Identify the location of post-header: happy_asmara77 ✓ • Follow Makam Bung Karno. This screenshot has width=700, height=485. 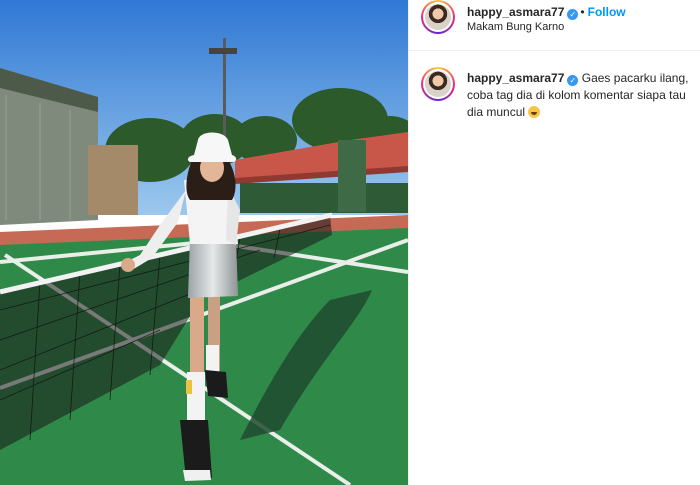
(554, 25).